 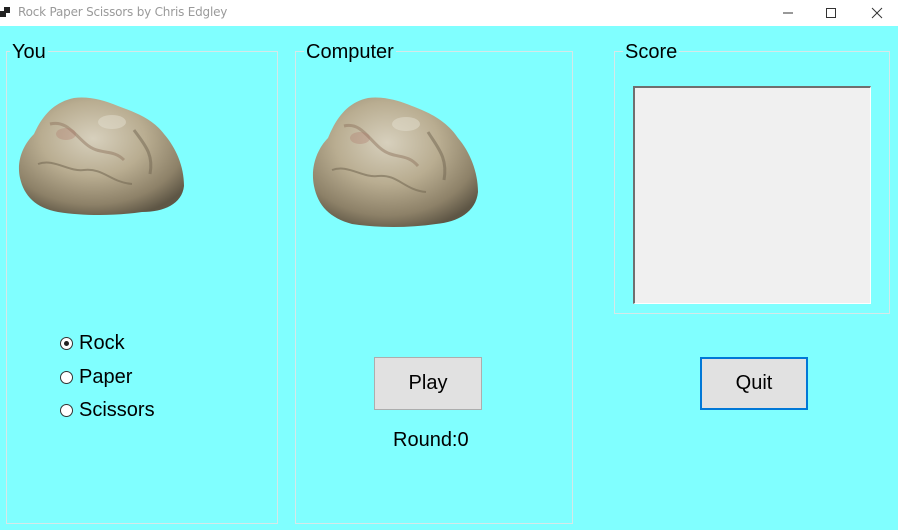 What do you see at coordinates (350, 52) in the screenshot?
I see `computer-group-title: Computer` at bounding box center [350, 52].